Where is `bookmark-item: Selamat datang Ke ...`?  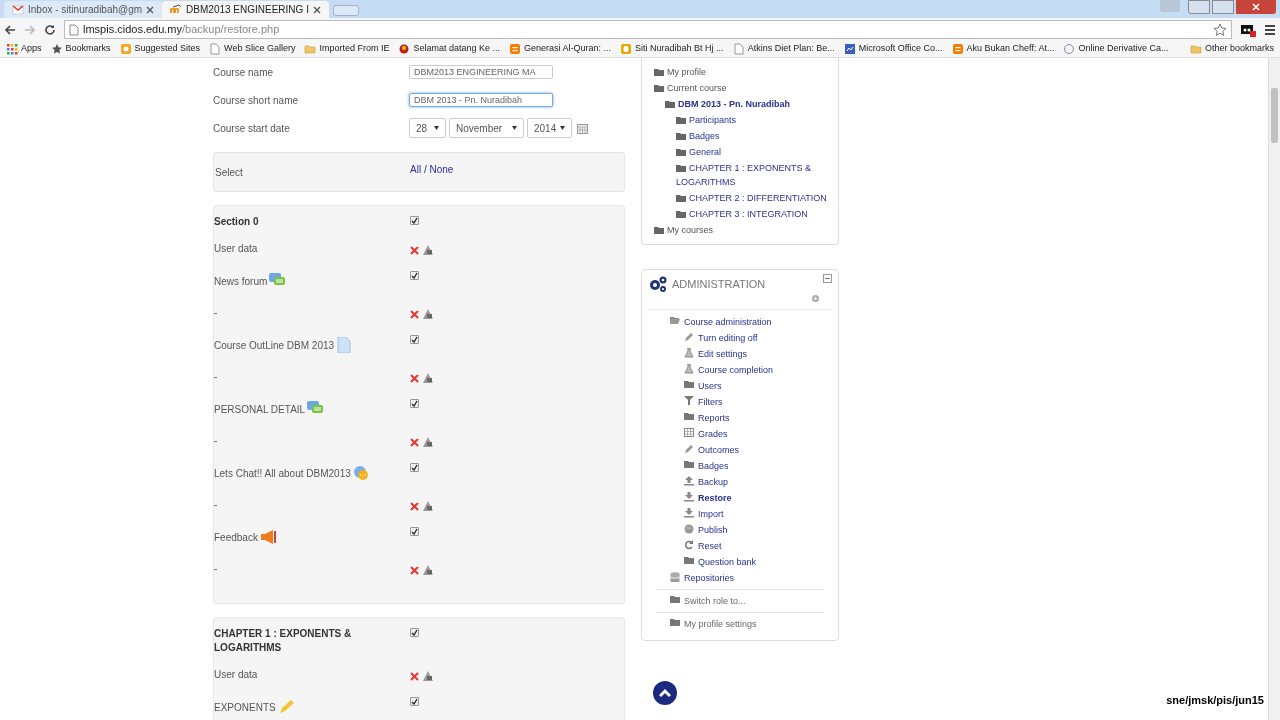
bookmark-item: Selamat datang Ke ... is located at coordinates (449, 49).